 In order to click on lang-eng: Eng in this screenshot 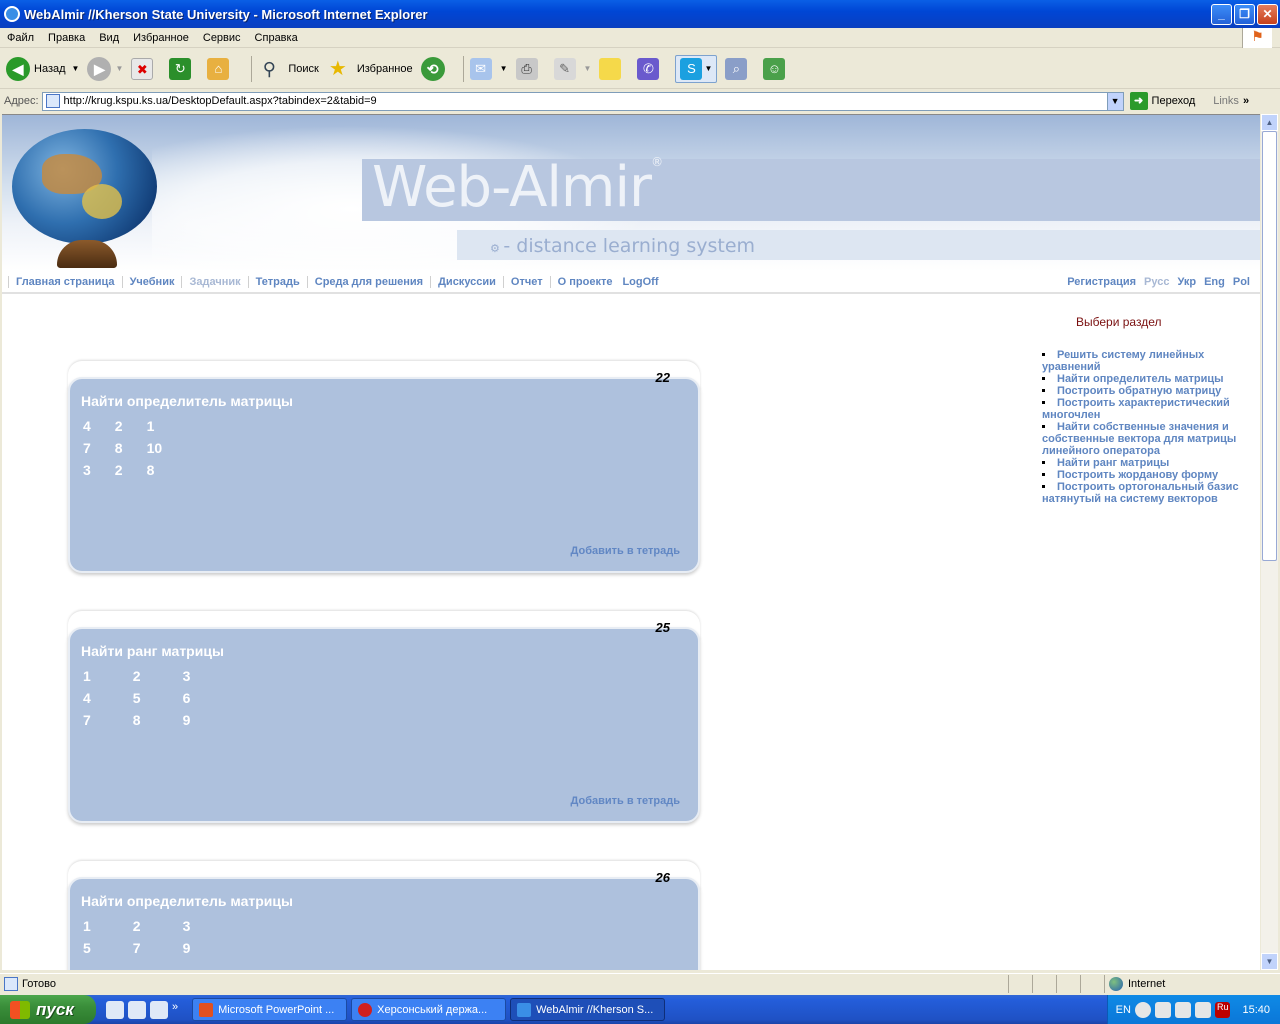, I will do `click(1214, 282)`.